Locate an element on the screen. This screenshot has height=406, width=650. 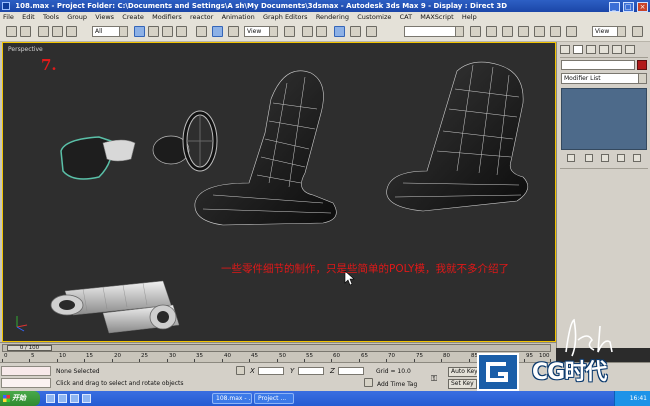
hierarchy-tab-icon is located at coordinates (591, 49).